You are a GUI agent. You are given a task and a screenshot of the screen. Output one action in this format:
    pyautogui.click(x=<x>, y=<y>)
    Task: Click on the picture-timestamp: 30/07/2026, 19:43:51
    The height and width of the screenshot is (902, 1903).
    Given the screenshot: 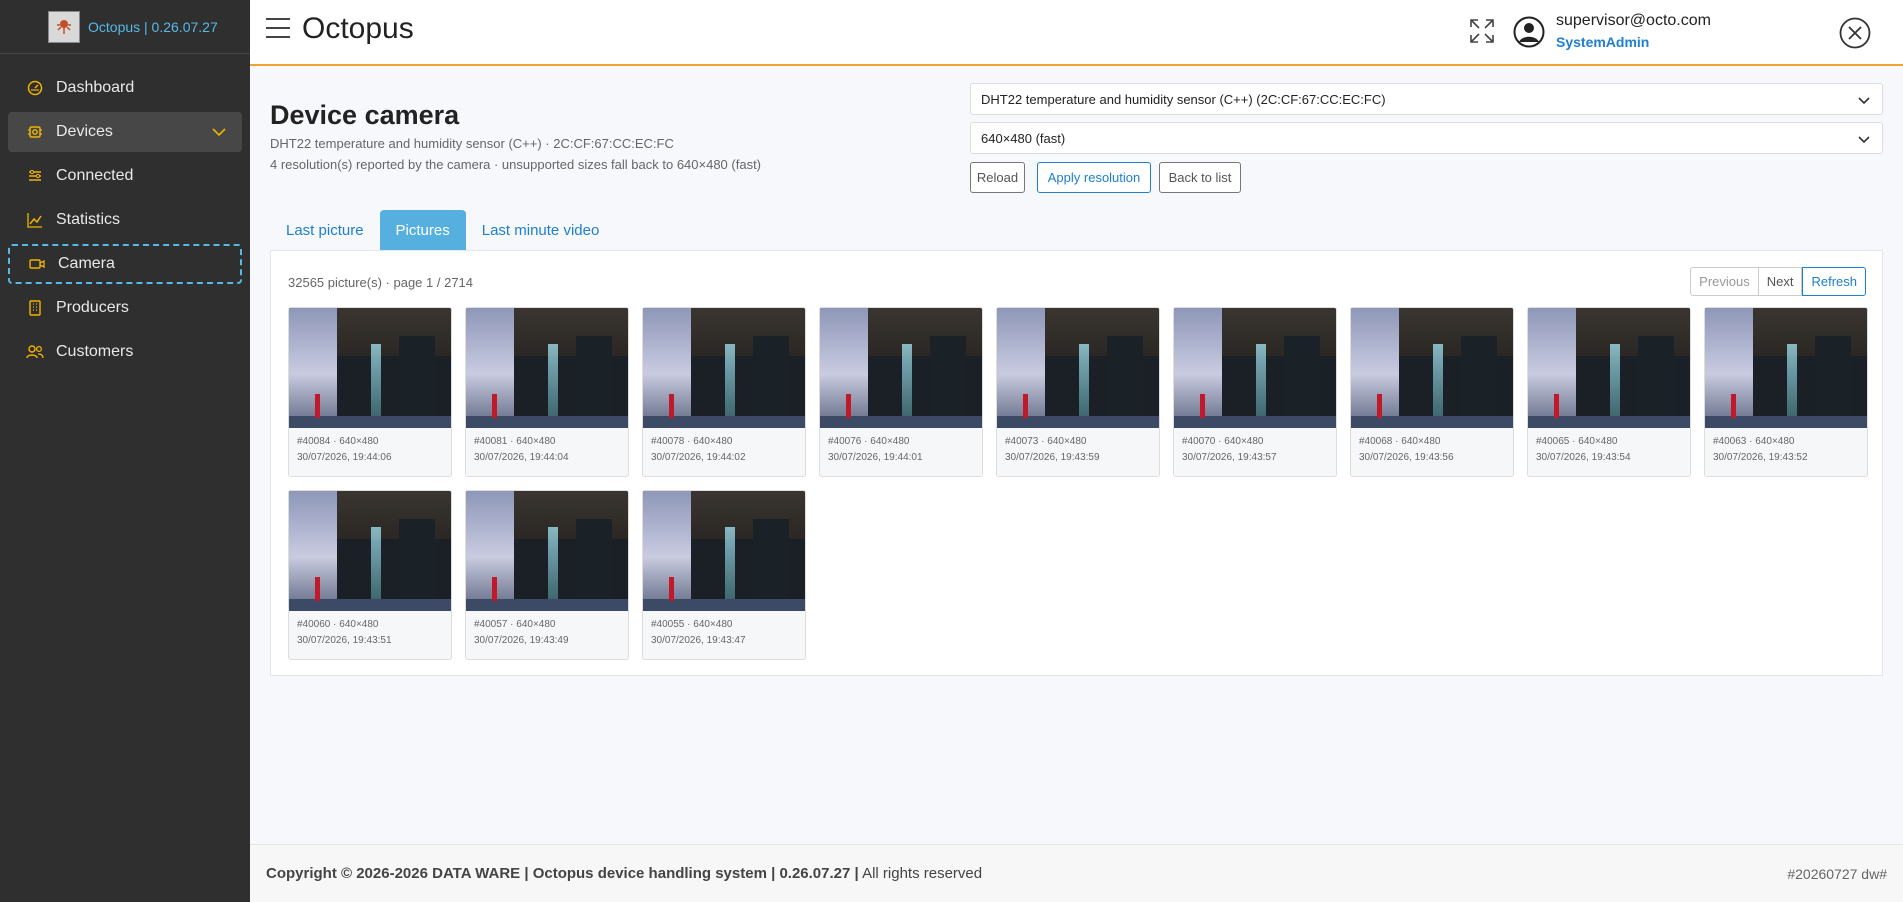 What is the action you would take?
    pyautogui.click(x=344, y=640)
    